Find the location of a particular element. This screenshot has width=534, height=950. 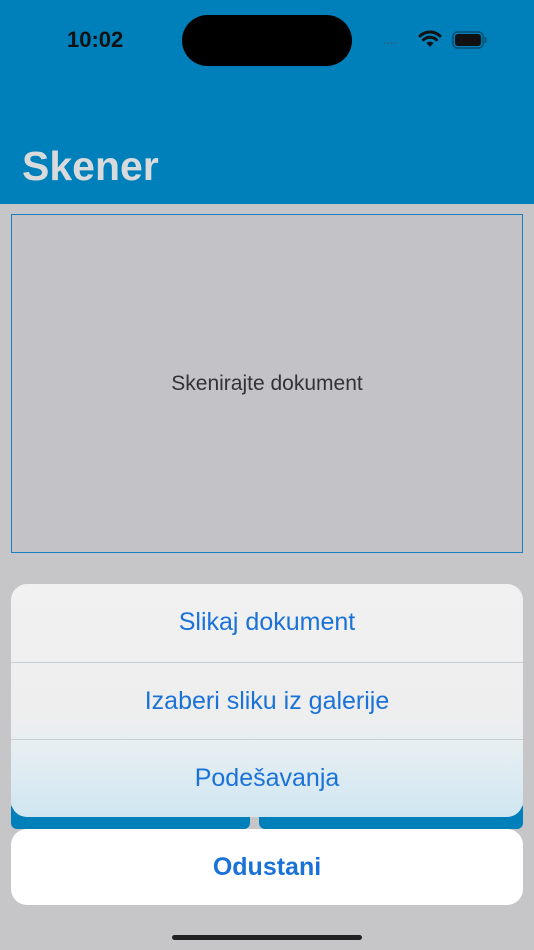

choose-from-gallery-button: Izaberi sliku iz galerije is located at coordinates (267, 700).